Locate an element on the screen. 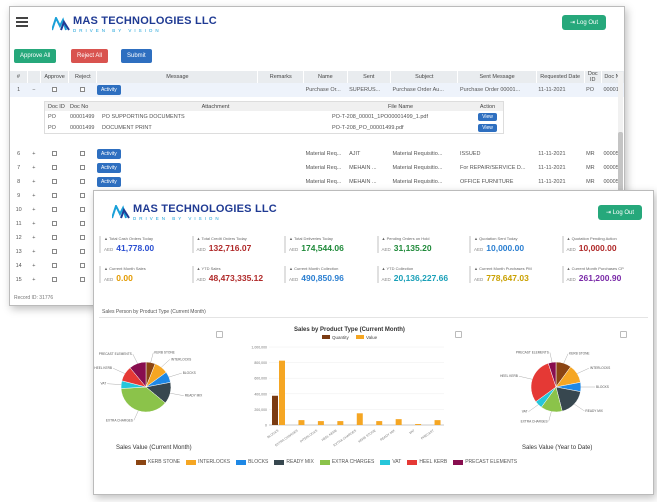 The width and height of the screenshot is (657, 502). legend-item: EXTRA CHARGES is located at coordinates (346, 462).